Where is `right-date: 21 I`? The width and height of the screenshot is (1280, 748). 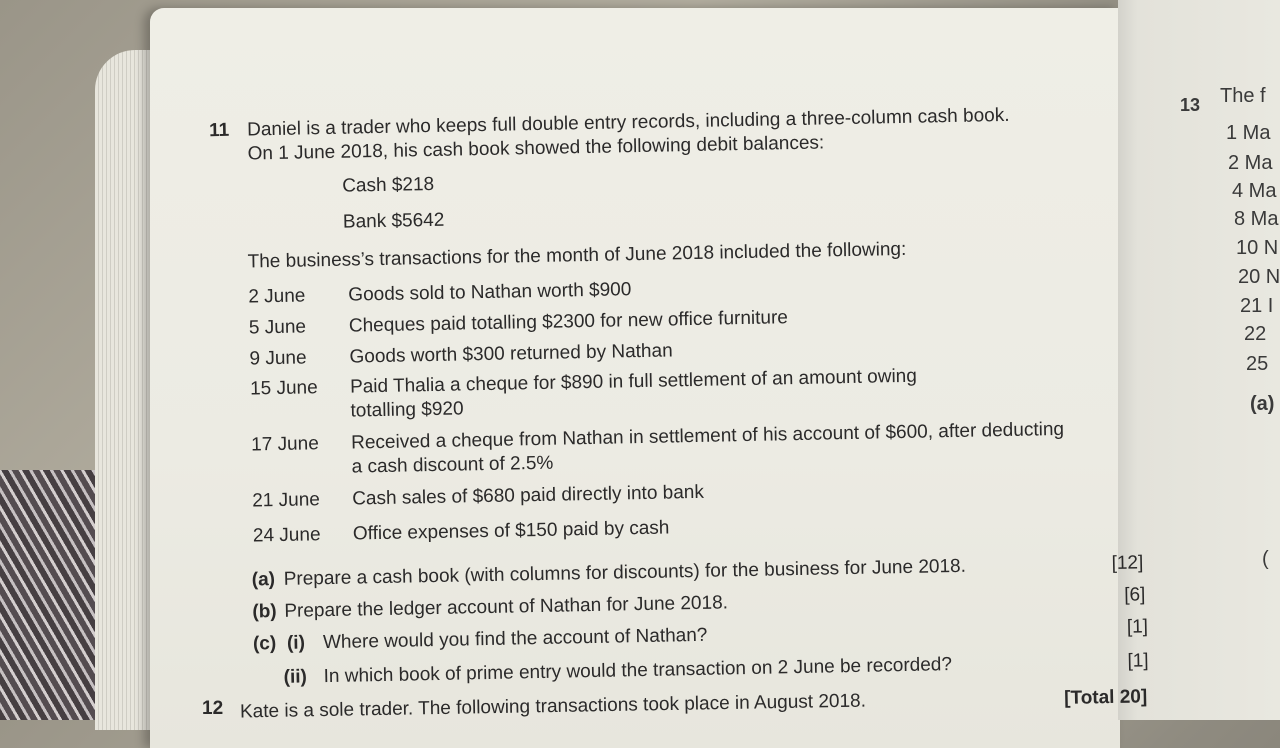
right-date: 21 I is located at coordinates (1257, 306).